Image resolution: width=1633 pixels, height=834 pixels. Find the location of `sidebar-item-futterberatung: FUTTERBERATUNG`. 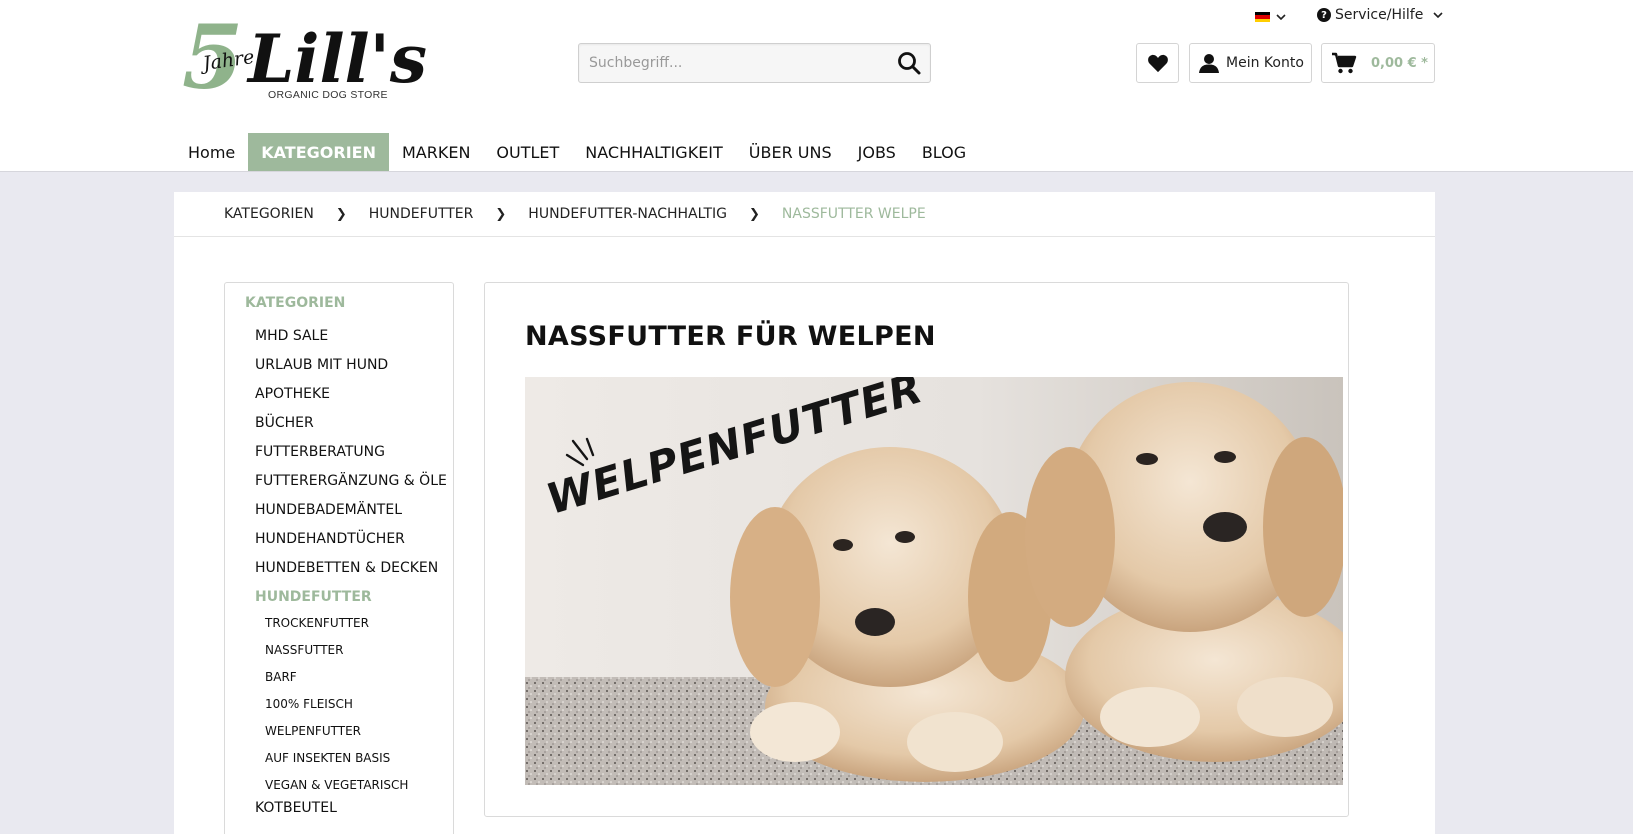

sidebar-item-futterberatung: FUTTERBERATUNG is located at coordinates (351, 456).